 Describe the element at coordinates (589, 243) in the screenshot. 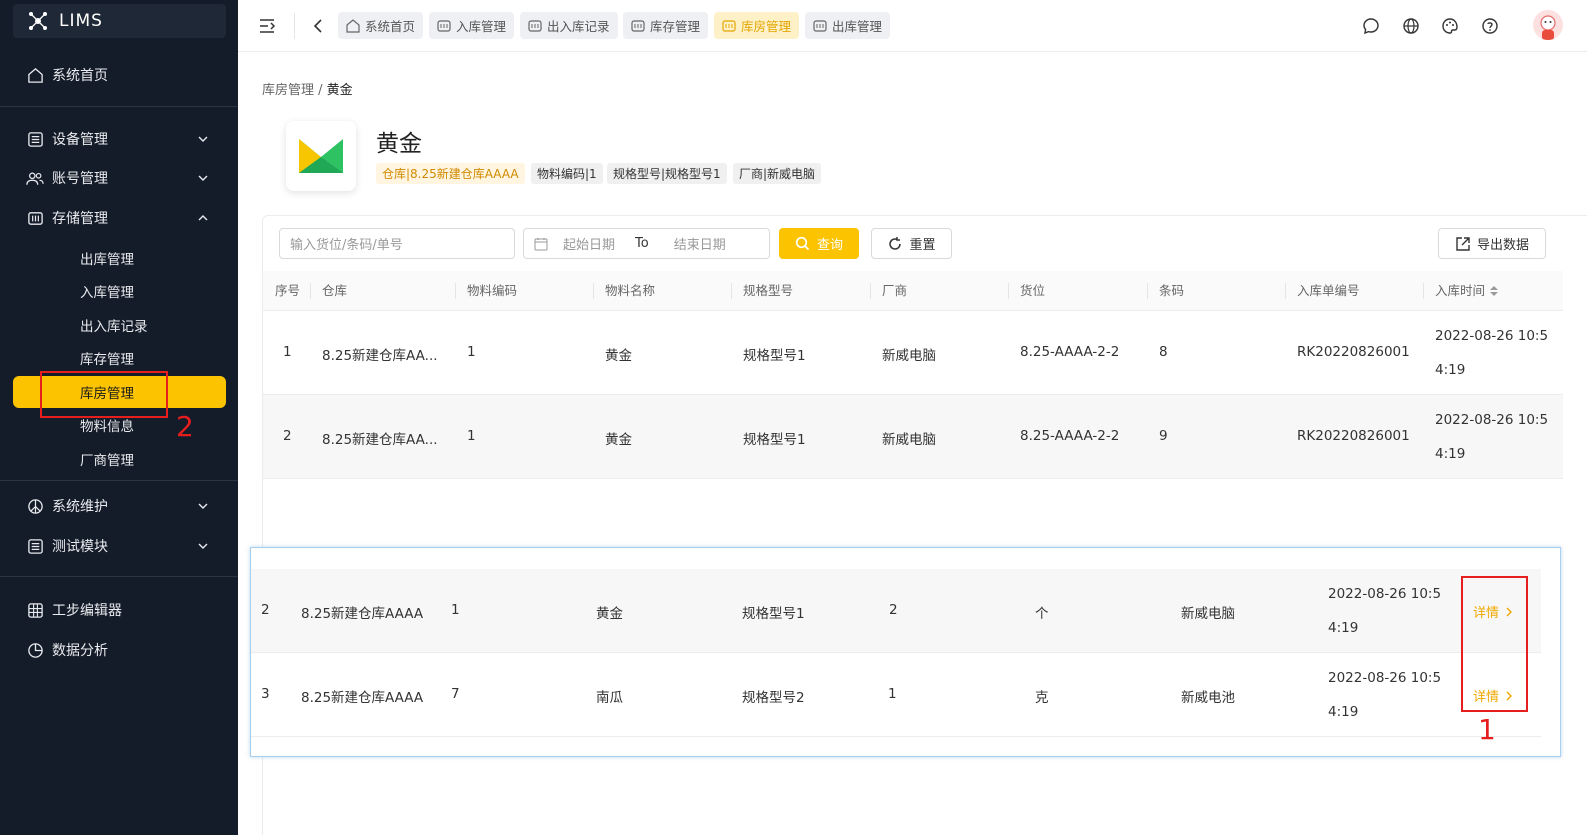

I see `start-date-input: 起始日期` at that location.